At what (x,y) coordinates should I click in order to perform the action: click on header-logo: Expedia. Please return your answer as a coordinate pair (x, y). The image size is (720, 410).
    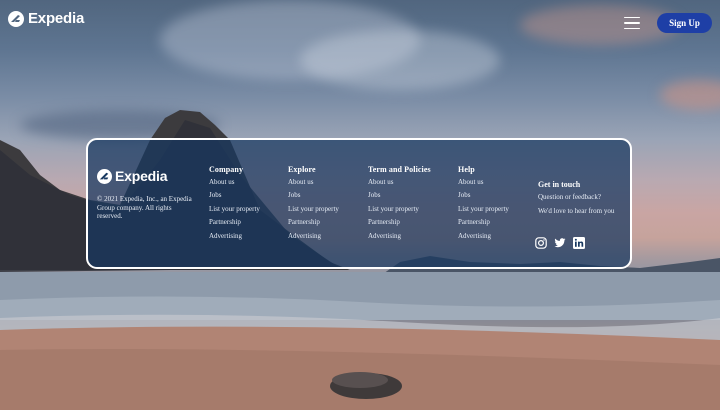
    Looking at the image, I should click on (46, 18).